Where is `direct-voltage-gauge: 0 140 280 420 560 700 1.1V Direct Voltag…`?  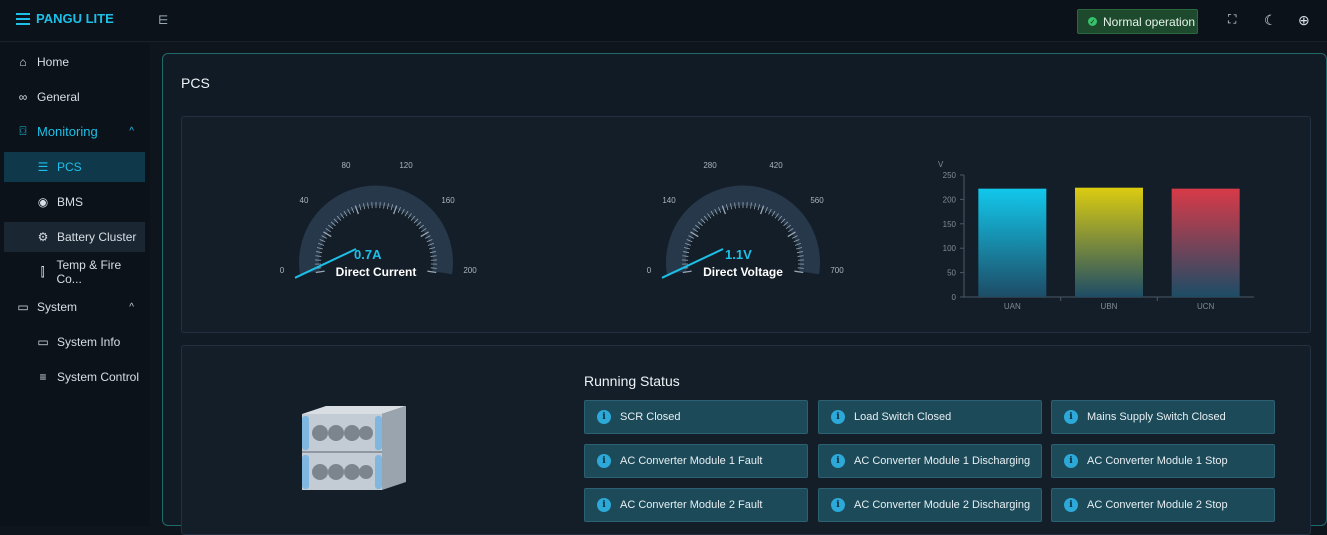 direct-voltage-gauge: 0 140 280 420 560 700 1.1V Direct Voltag… is located at coordinates (745, 220).